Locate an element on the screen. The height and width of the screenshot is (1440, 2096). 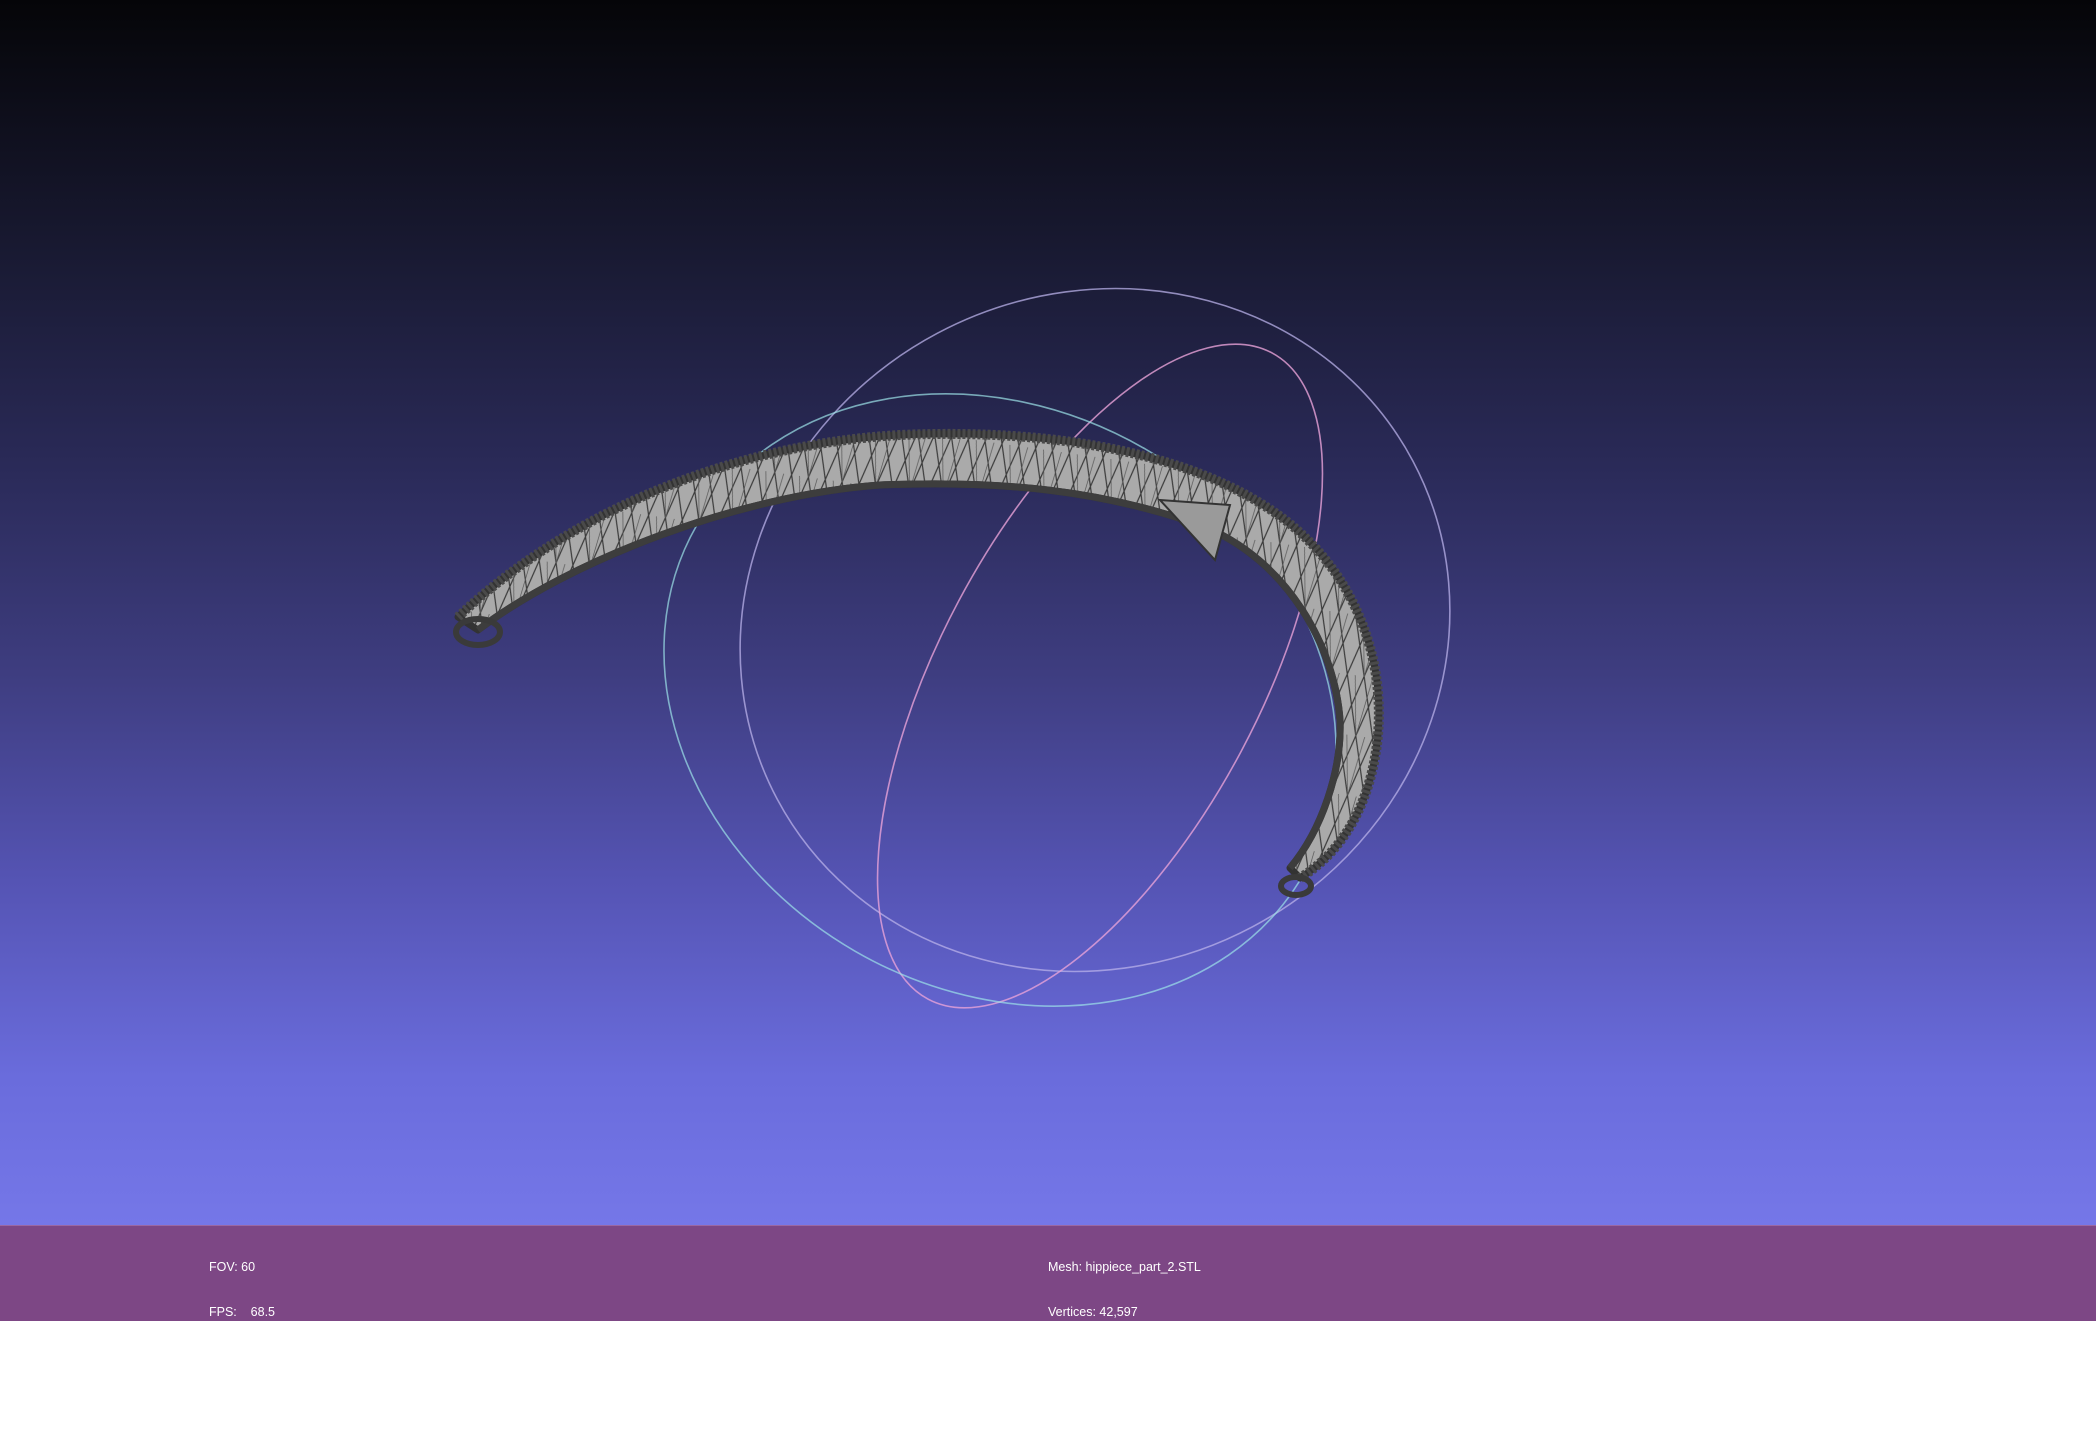
rendering-mode-label: BO_RENDERING is located at coordinates (259, 1357).